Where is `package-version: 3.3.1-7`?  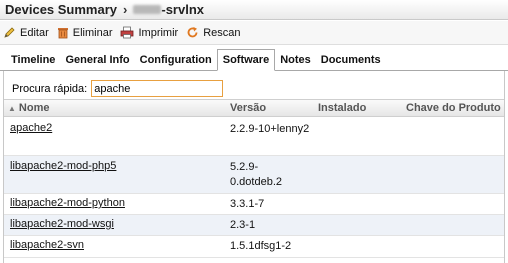
package-version: 3.3.1-7 is located at coordinates (247, 204).